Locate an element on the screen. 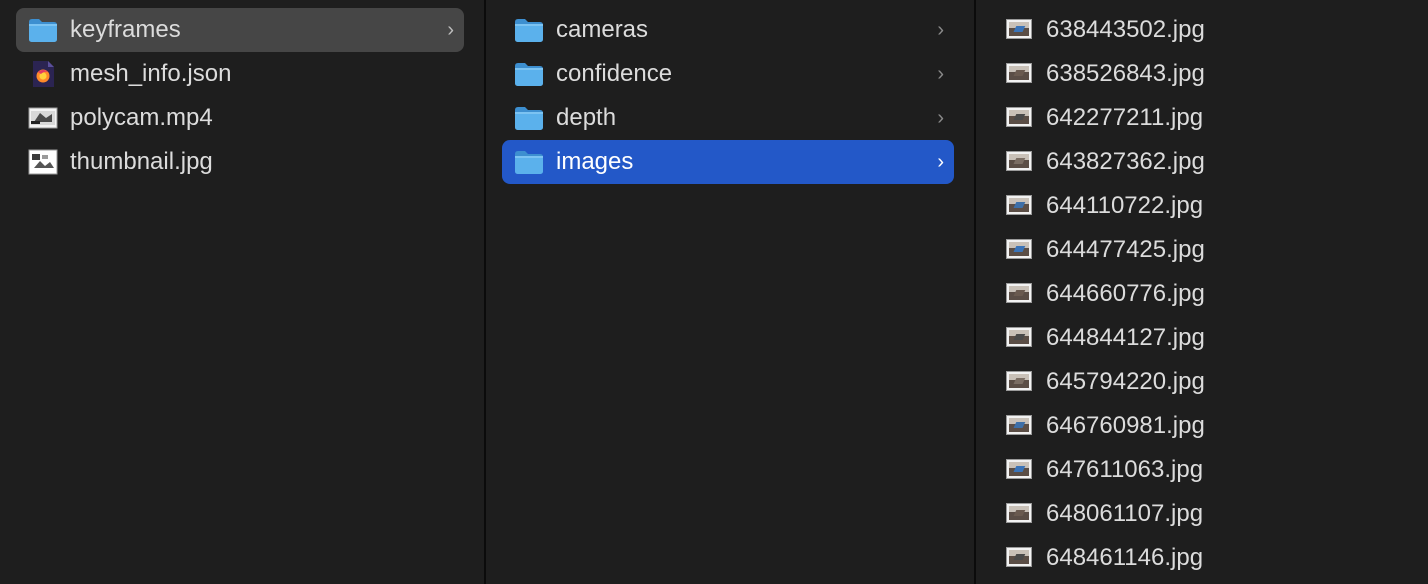  folder-item-images: images › is located at coordinates (728, 162).